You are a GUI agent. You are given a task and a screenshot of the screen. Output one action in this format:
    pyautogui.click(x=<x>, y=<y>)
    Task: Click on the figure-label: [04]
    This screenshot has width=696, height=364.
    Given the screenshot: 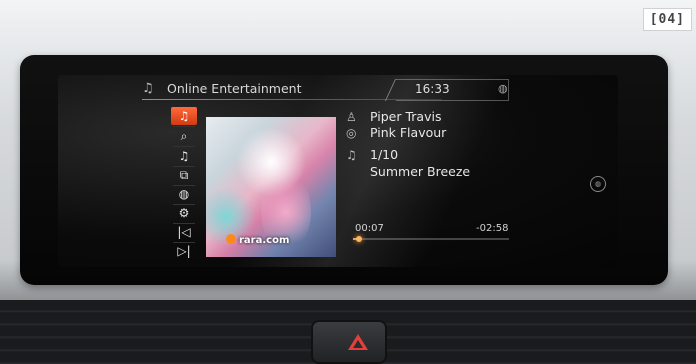 What is the action you would take?
    pyautogui.click(x=667, y=19)
    